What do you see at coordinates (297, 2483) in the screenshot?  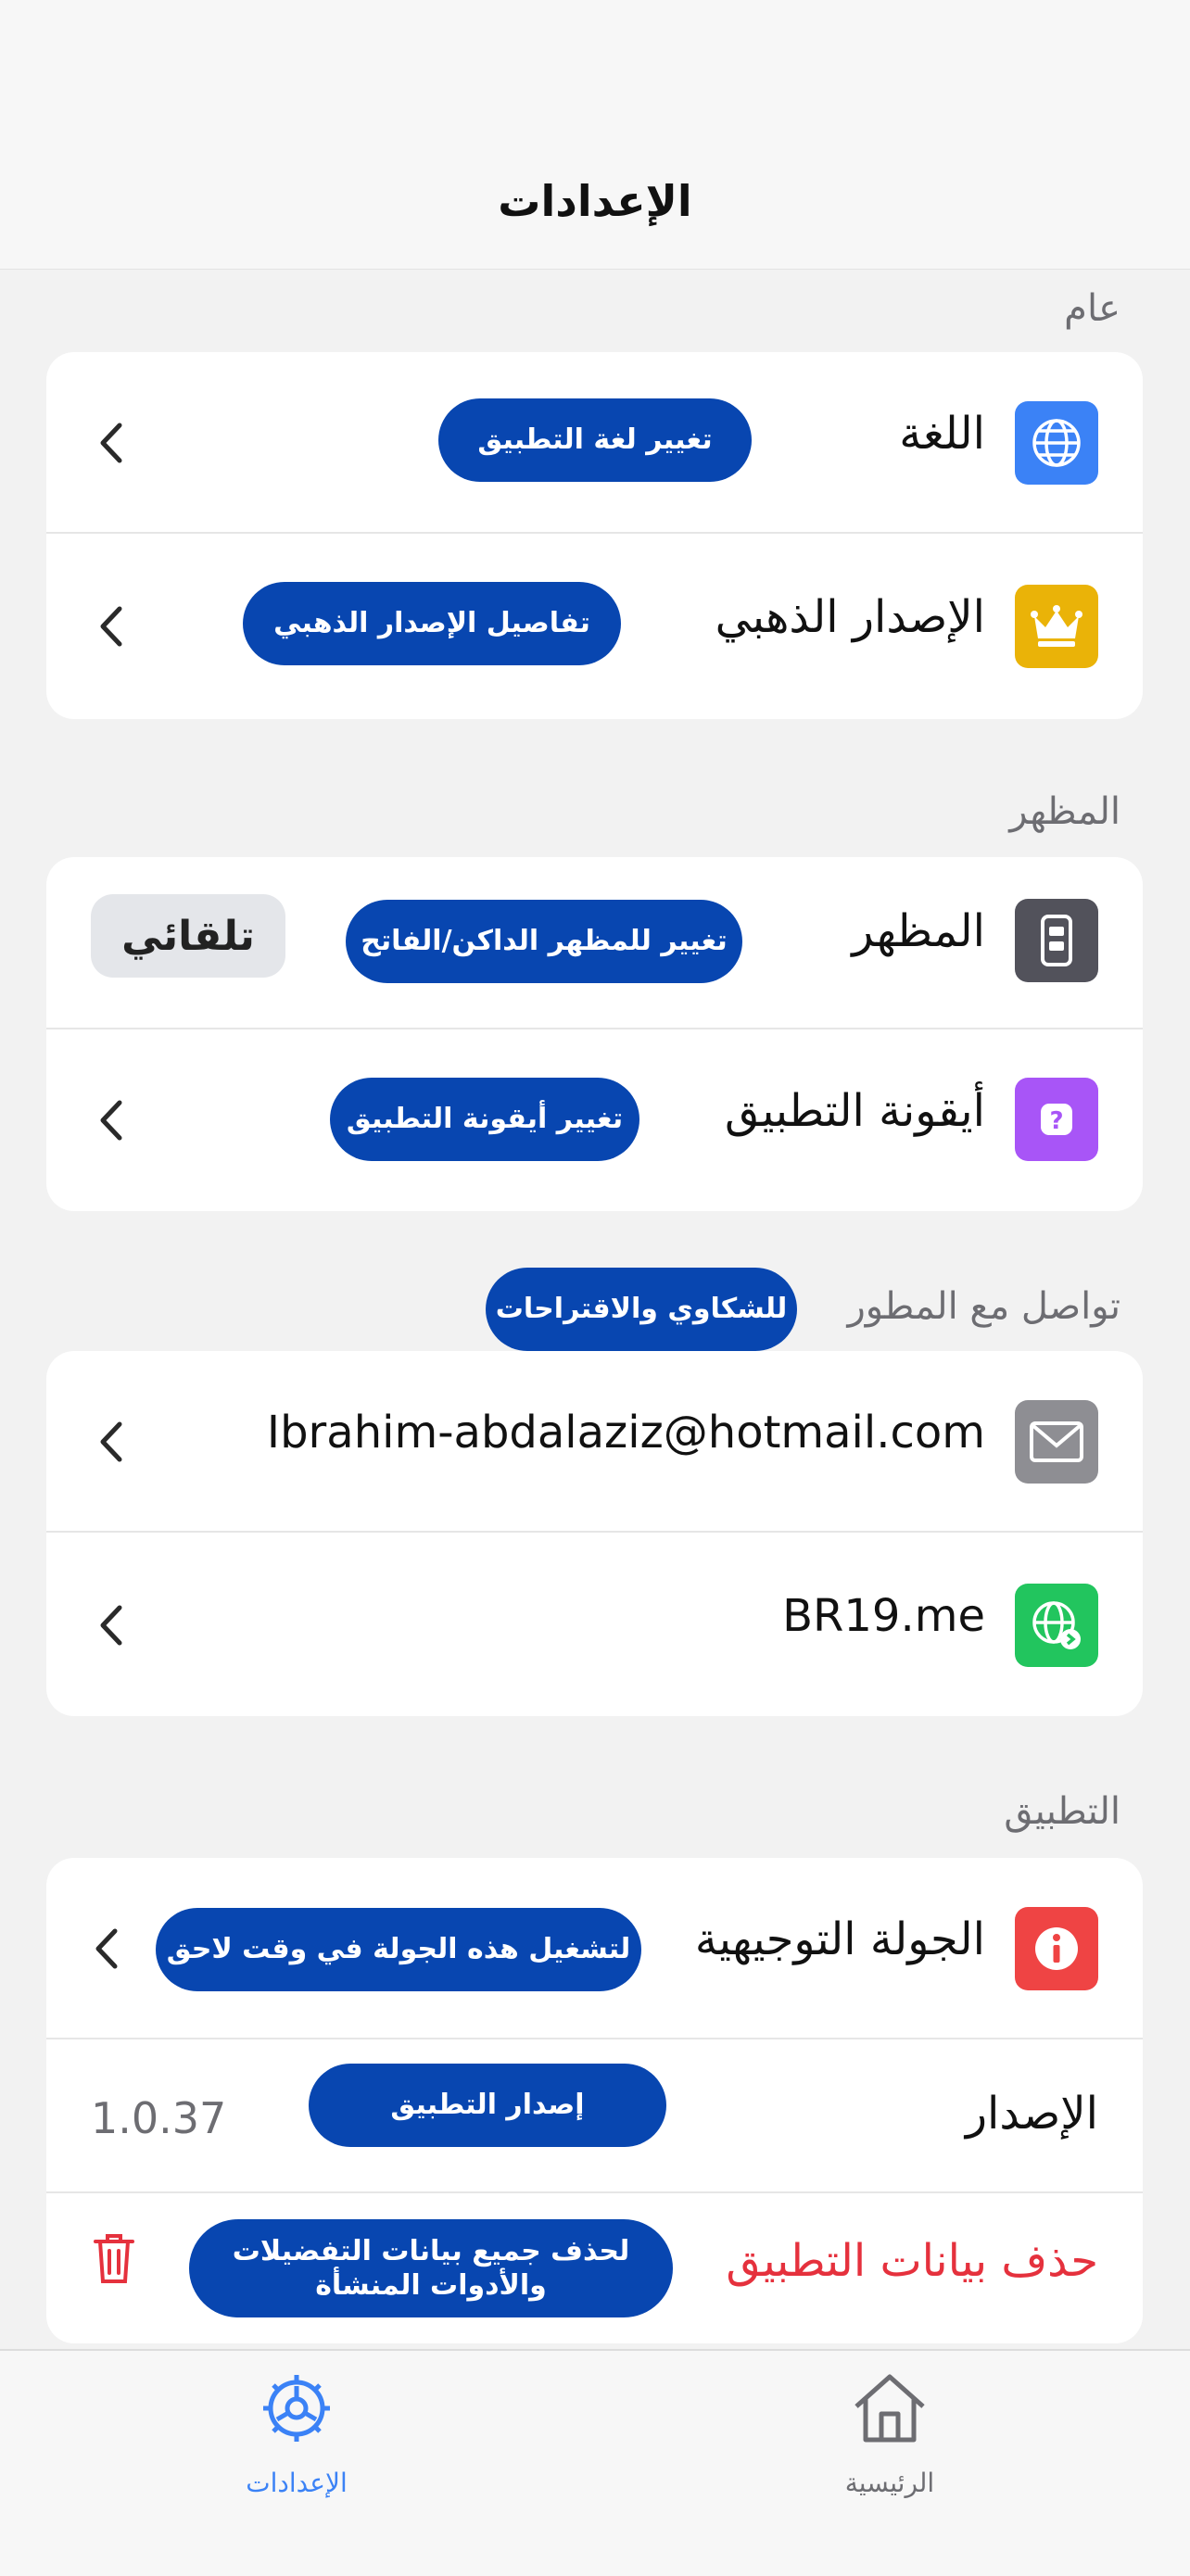 I see `tab-settings-label: الإعدادات` at bounding box center [297, 2483].